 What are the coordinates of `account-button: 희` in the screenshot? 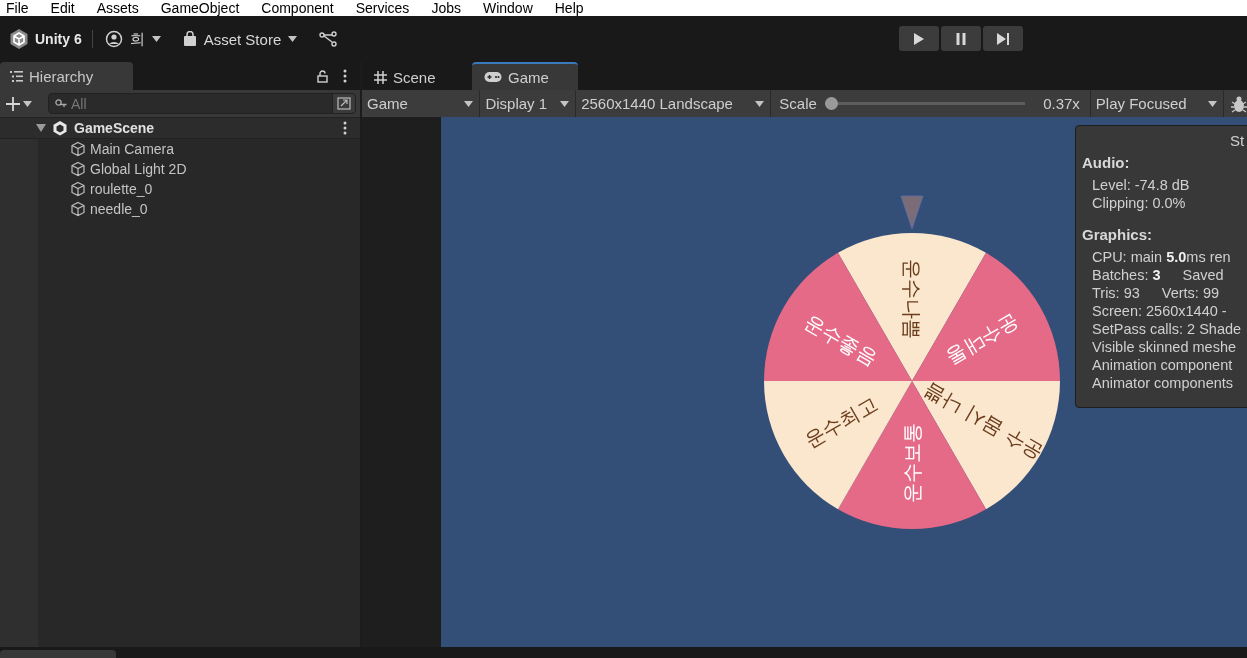 It's located at (132, 39).